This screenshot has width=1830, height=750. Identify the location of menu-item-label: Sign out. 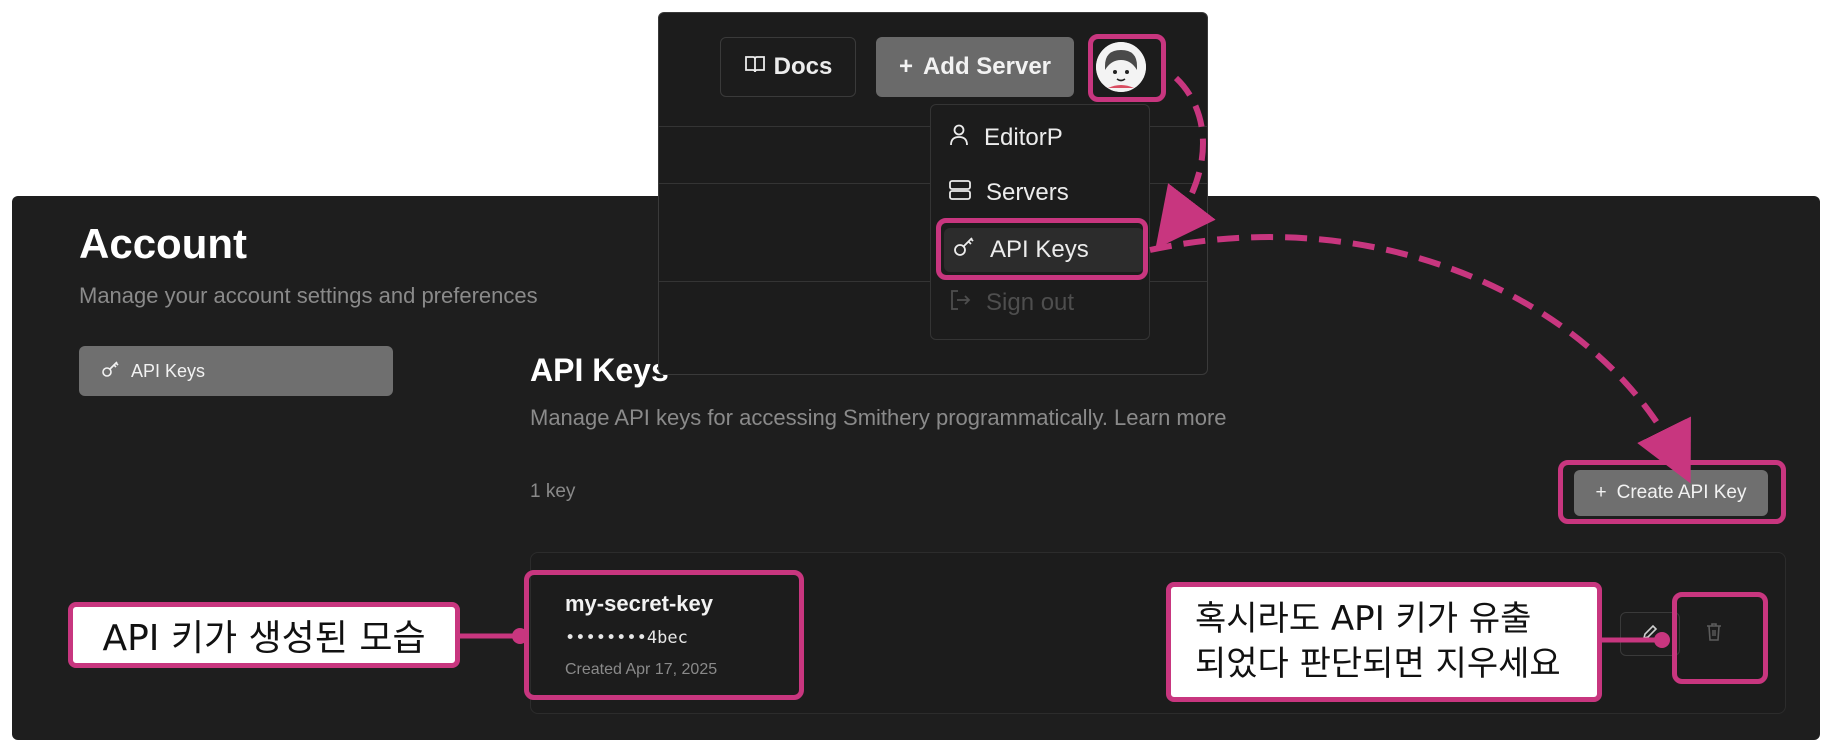
(1030, 302).